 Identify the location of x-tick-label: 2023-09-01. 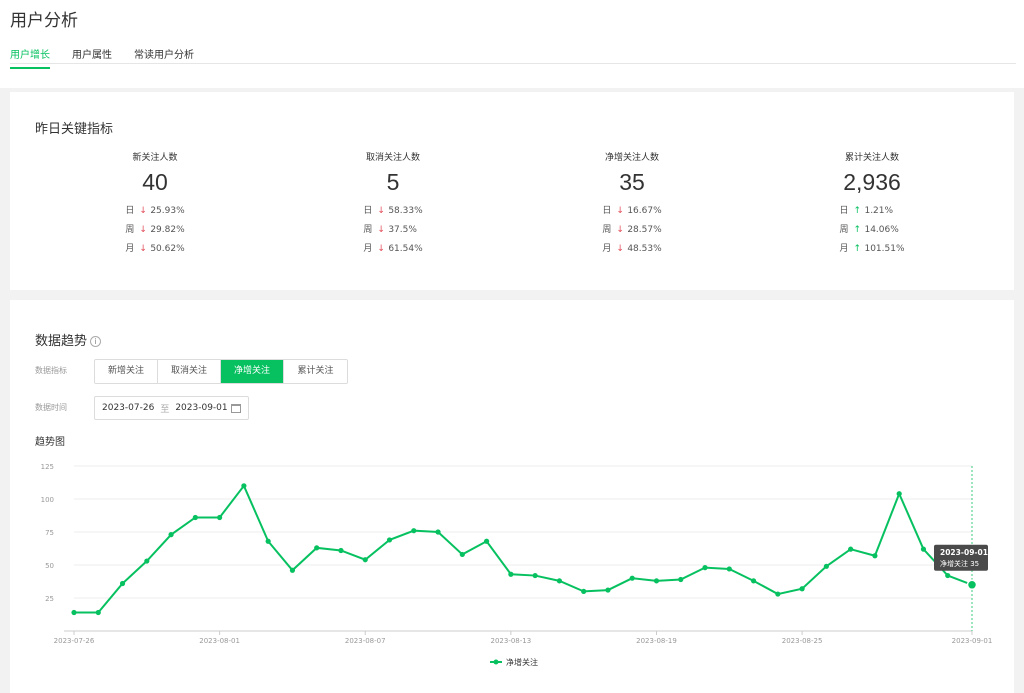
(972, 641).